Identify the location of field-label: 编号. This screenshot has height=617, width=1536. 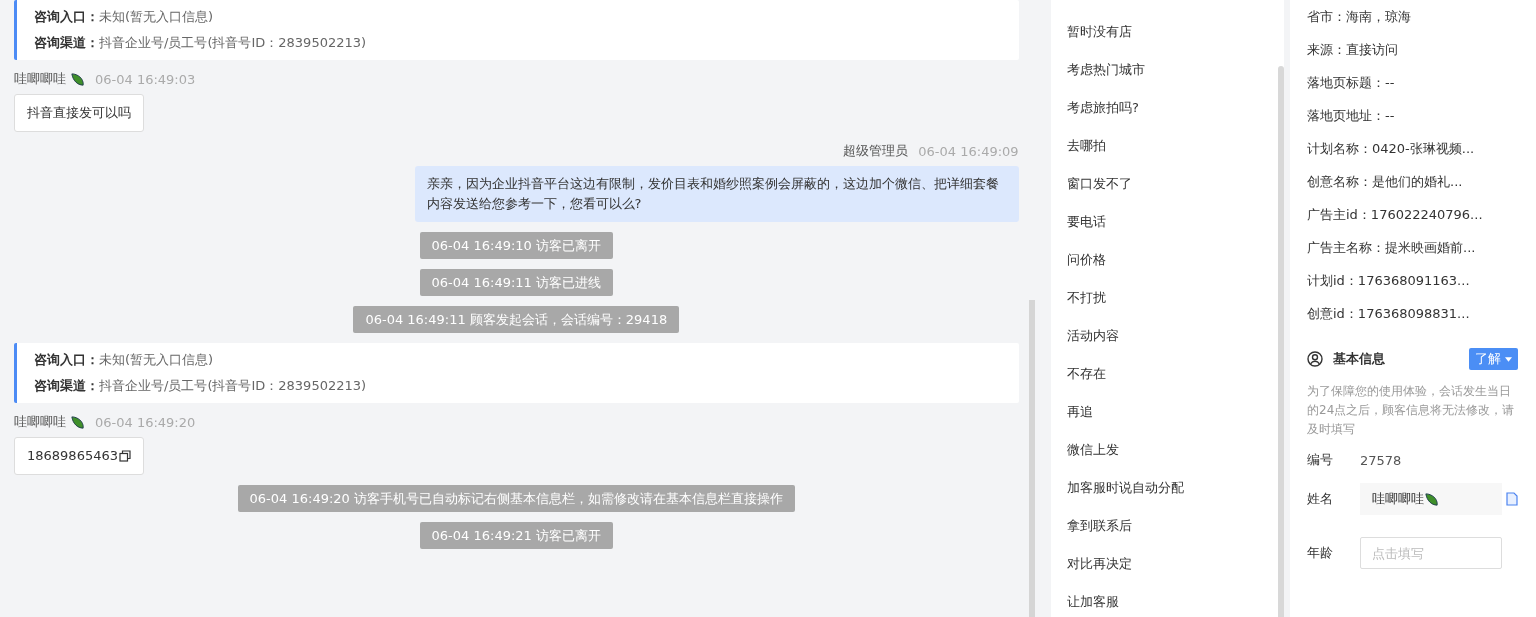
(1320, 460).